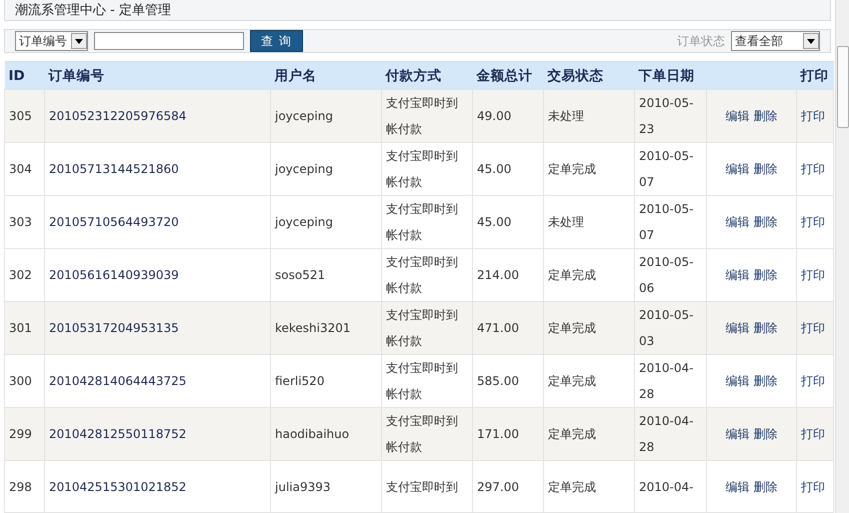 This screenshot has height=513, width=849. Describe the element at coordinates (670, 116) in the screenshot. I see `table-cell: 2010-05-23` at that location.